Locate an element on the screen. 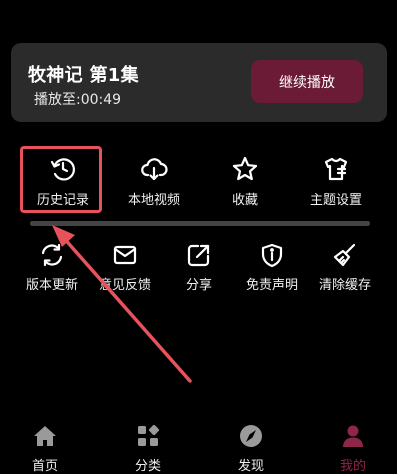 Image resolution: width=397 pixels, height=474 pixels. nav-category: 分类 is located at coordinates (148, 449).